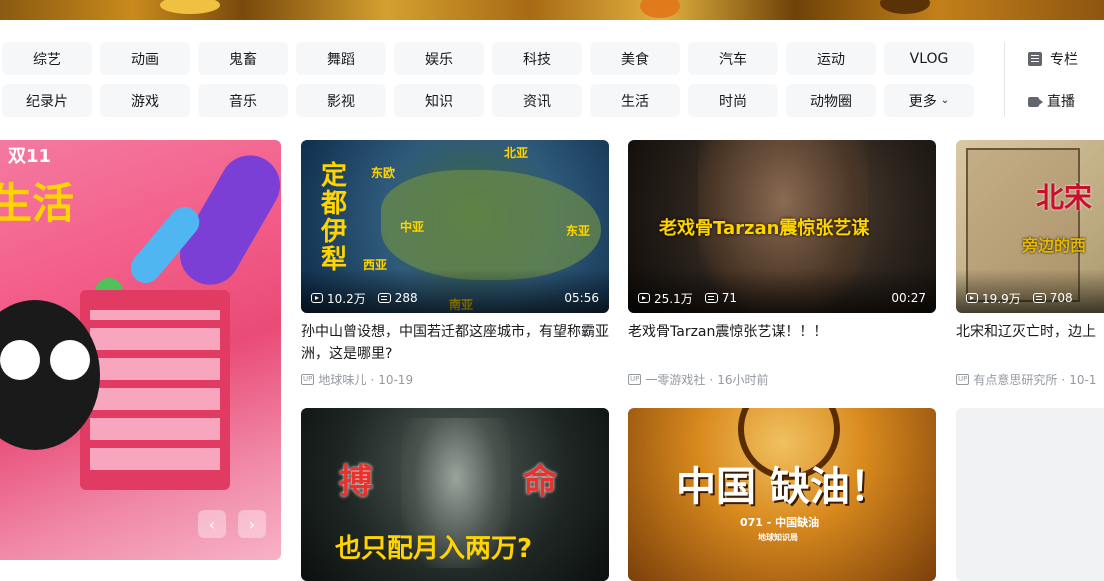 This screenshot has width=1104, height=581. I want to click on category-sports: 运动, so click(831, 58).